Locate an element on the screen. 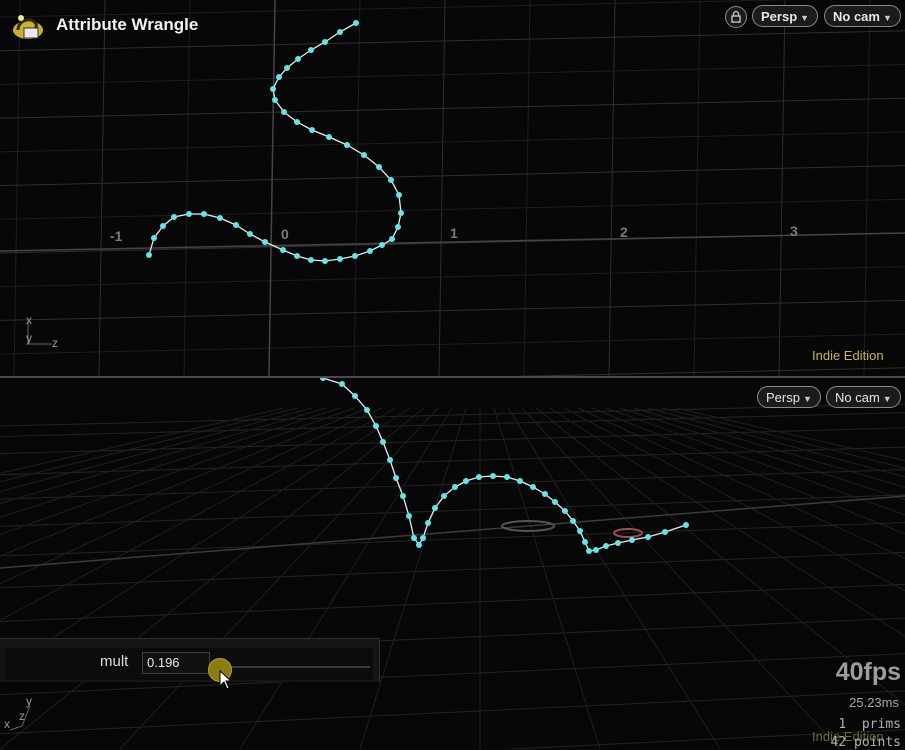 The image size is (905, 750). prims-count: 1 prims is located at coordinates (869, 724).